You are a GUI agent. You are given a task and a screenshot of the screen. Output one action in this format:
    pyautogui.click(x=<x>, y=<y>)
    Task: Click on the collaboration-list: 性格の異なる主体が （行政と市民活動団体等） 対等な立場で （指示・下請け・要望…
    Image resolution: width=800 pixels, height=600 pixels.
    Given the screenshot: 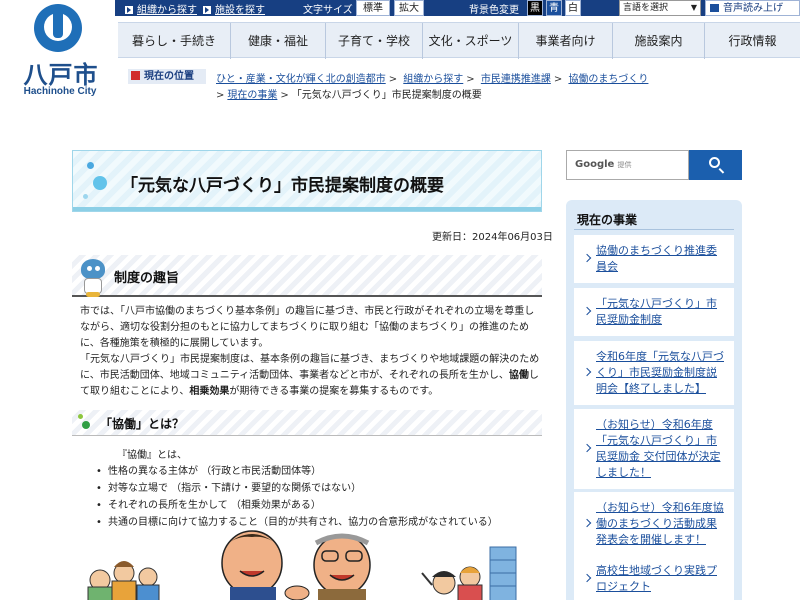 What is the action you would take?
    pyautogui.click(x=316, y=497)
    